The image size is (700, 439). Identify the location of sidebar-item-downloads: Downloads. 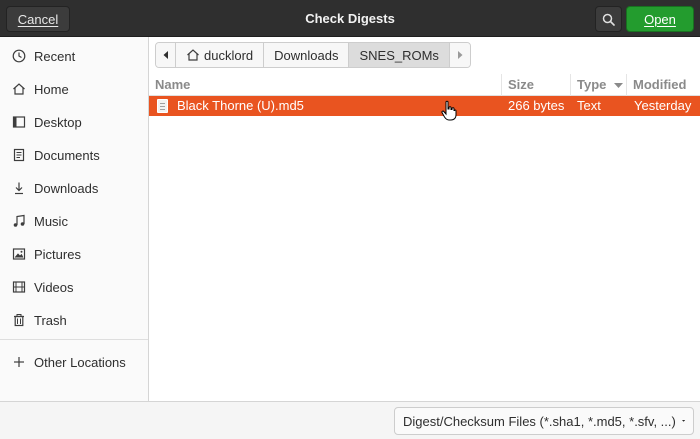
(74, 188).